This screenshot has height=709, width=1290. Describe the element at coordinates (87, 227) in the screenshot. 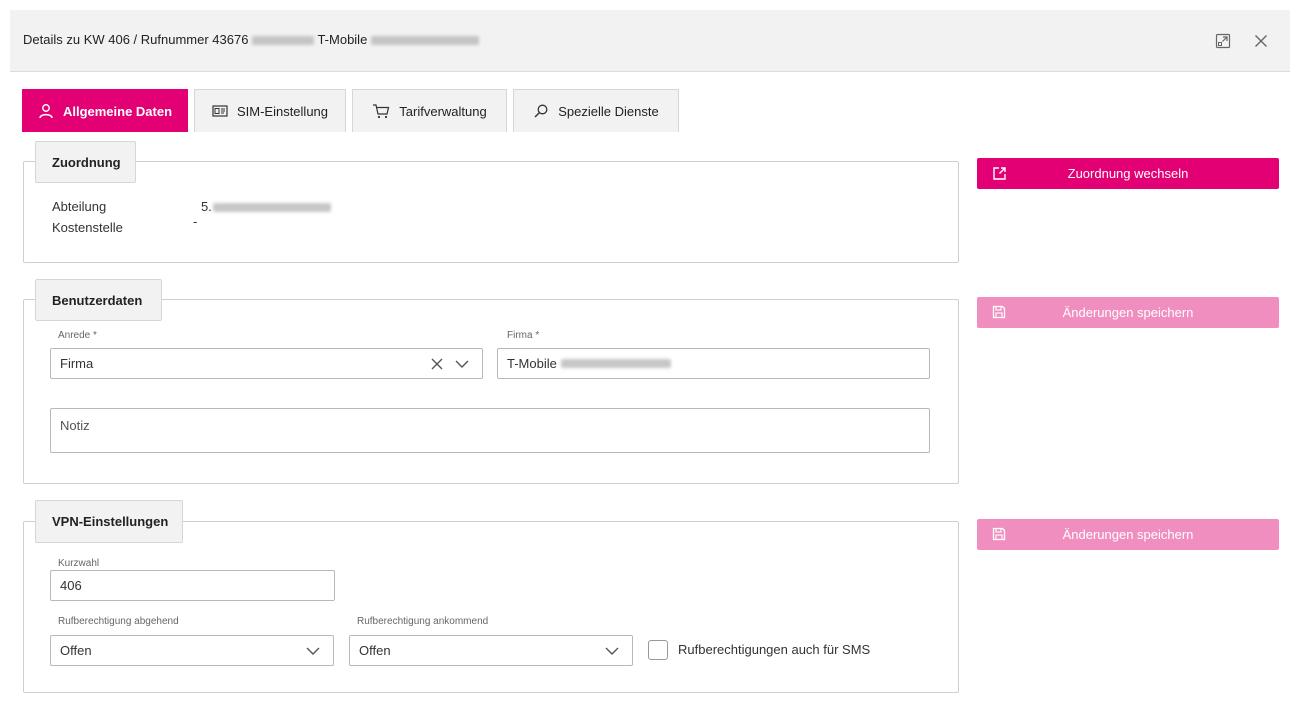

I see `kostenstelle-label: Kostenstelle` at that location.